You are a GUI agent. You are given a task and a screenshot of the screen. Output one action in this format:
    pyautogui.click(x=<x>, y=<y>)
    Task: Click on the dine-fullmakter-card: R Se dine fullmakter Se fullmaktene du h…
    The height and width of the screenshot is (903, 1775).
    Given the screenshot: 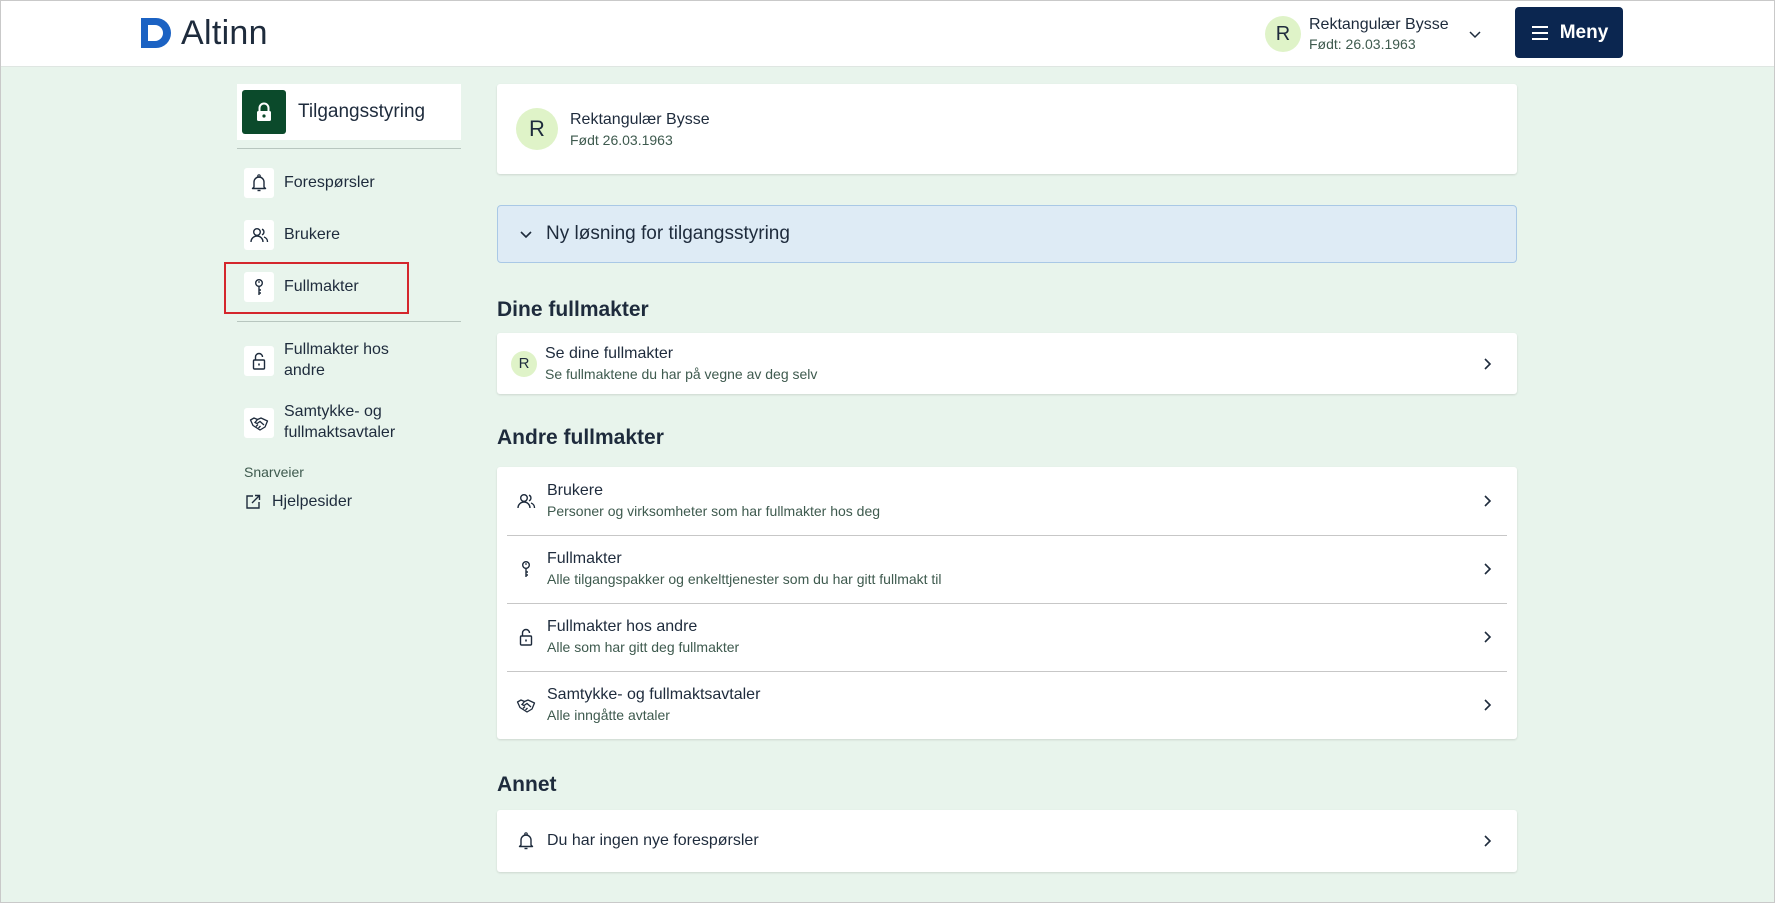 What is the action you would take?
    pyautogui.click(x=1007, y=363)
    